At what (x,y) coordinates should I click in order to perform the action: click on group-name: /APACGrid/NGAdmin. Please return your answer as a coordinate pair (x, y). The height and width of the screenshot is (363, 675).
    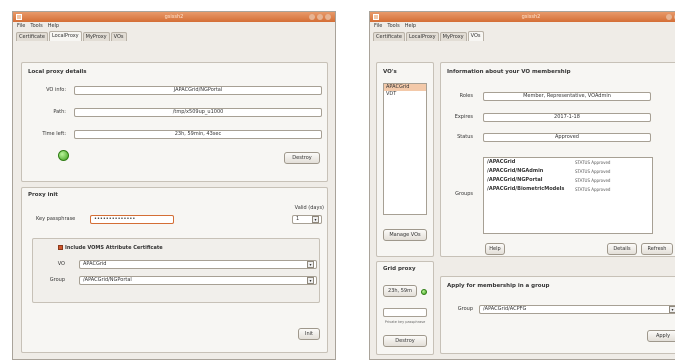
    Looking at the image, I should click on (515, 171).